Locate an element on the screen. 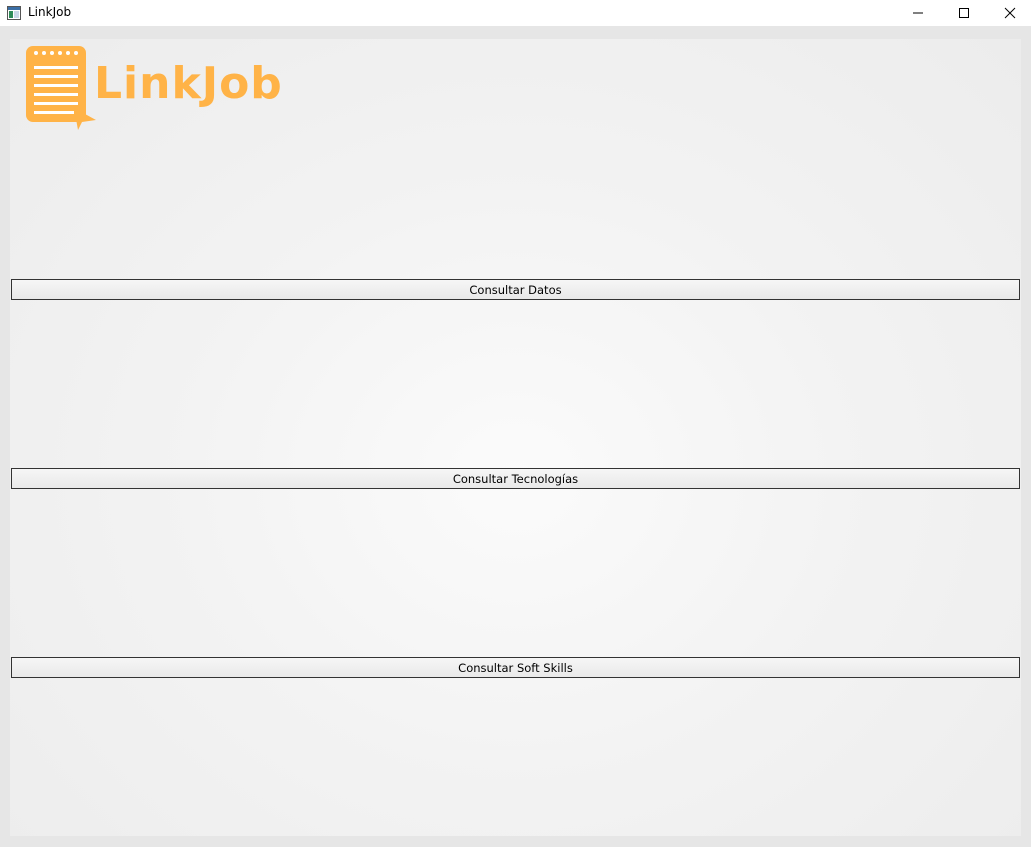  maximize-icon is located at coordinates (964, 13).